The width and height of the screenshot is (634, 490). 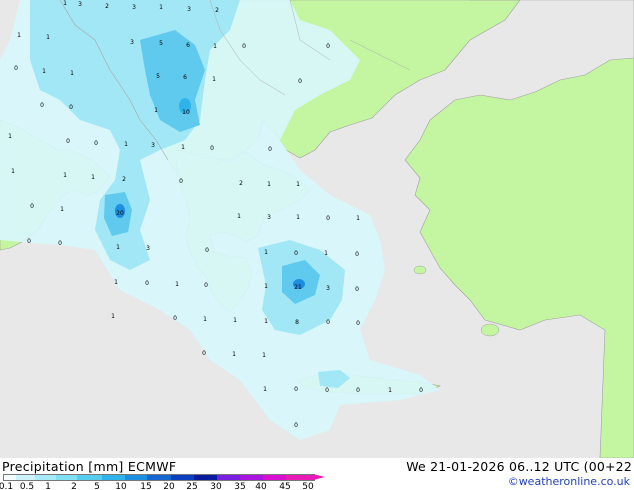 What do you see at coordinates (188, 45) in the screenshot?
I see `precip-value-label: 6` at bounding box center [188, 45].